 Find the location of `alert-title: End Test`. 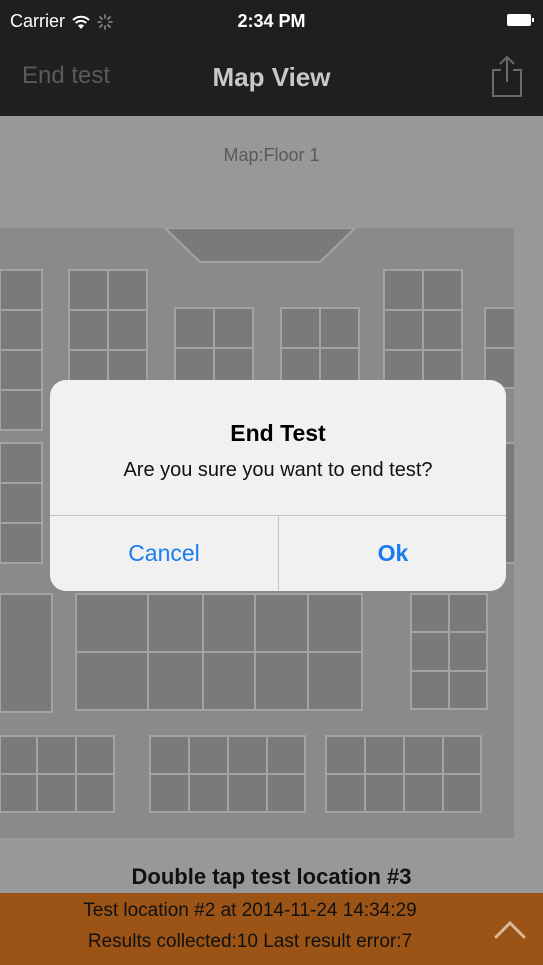

alert-title: End Test is located at coordinates (278, 433).